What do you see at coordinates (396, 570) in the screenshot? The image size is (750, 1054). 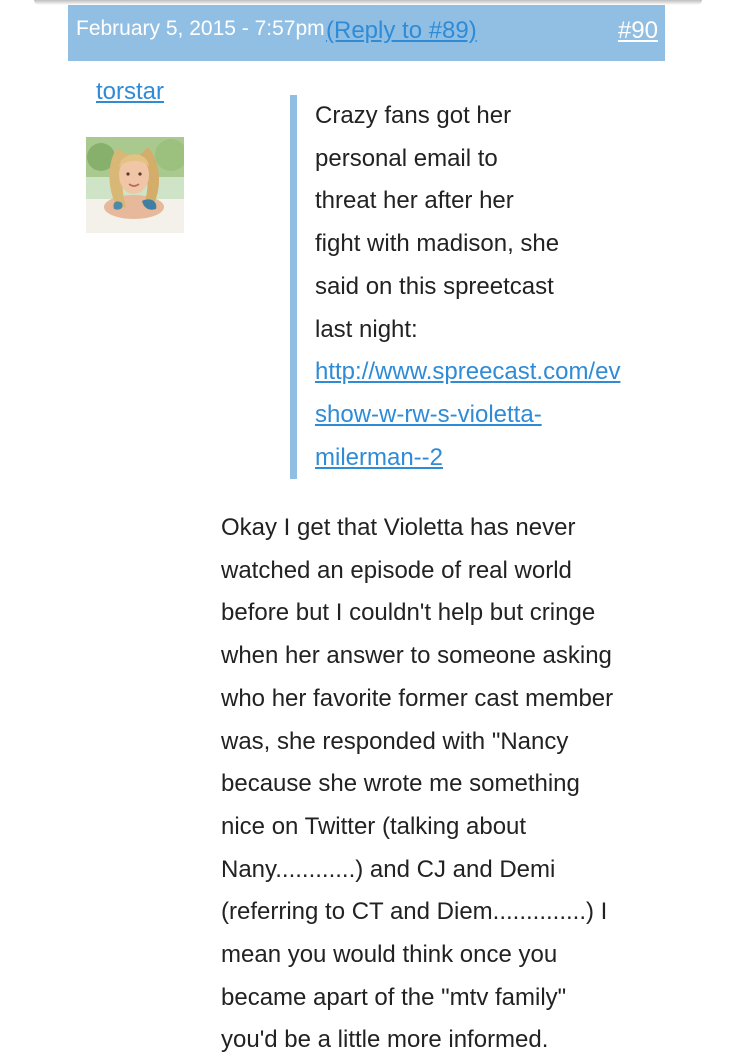 I see `body-line: watched an episode of real world` at bounding box center [396, 570].